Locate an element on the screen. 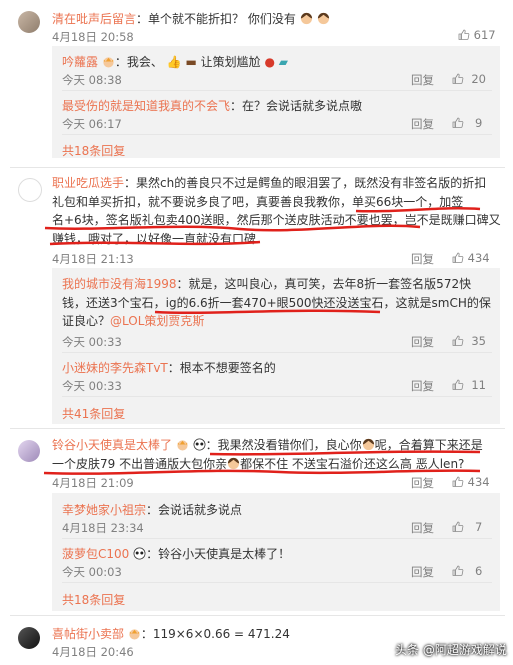 This screenshot has width=513, height=665. like-button: 20 is located at coordinates (469, 79).